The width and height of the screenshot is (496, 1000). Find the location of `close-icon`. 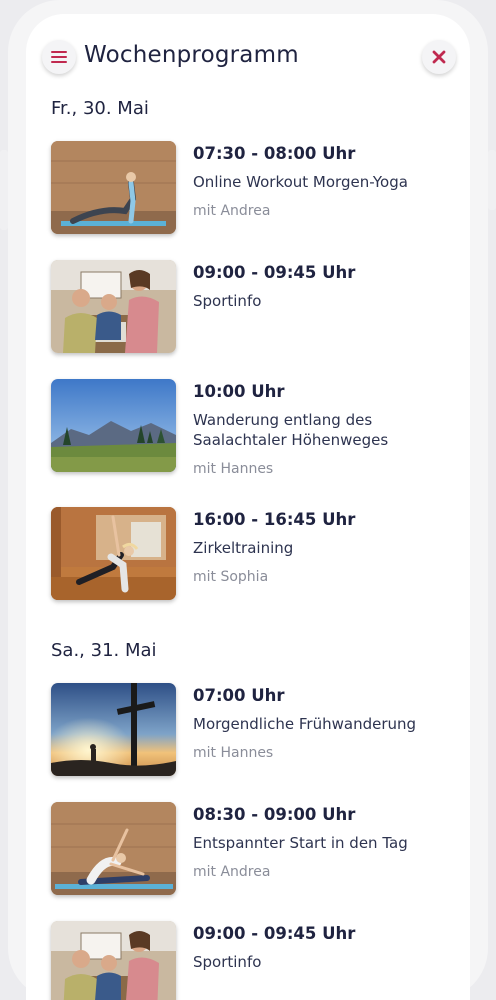

close-icon is located at coordinates (439, 57).